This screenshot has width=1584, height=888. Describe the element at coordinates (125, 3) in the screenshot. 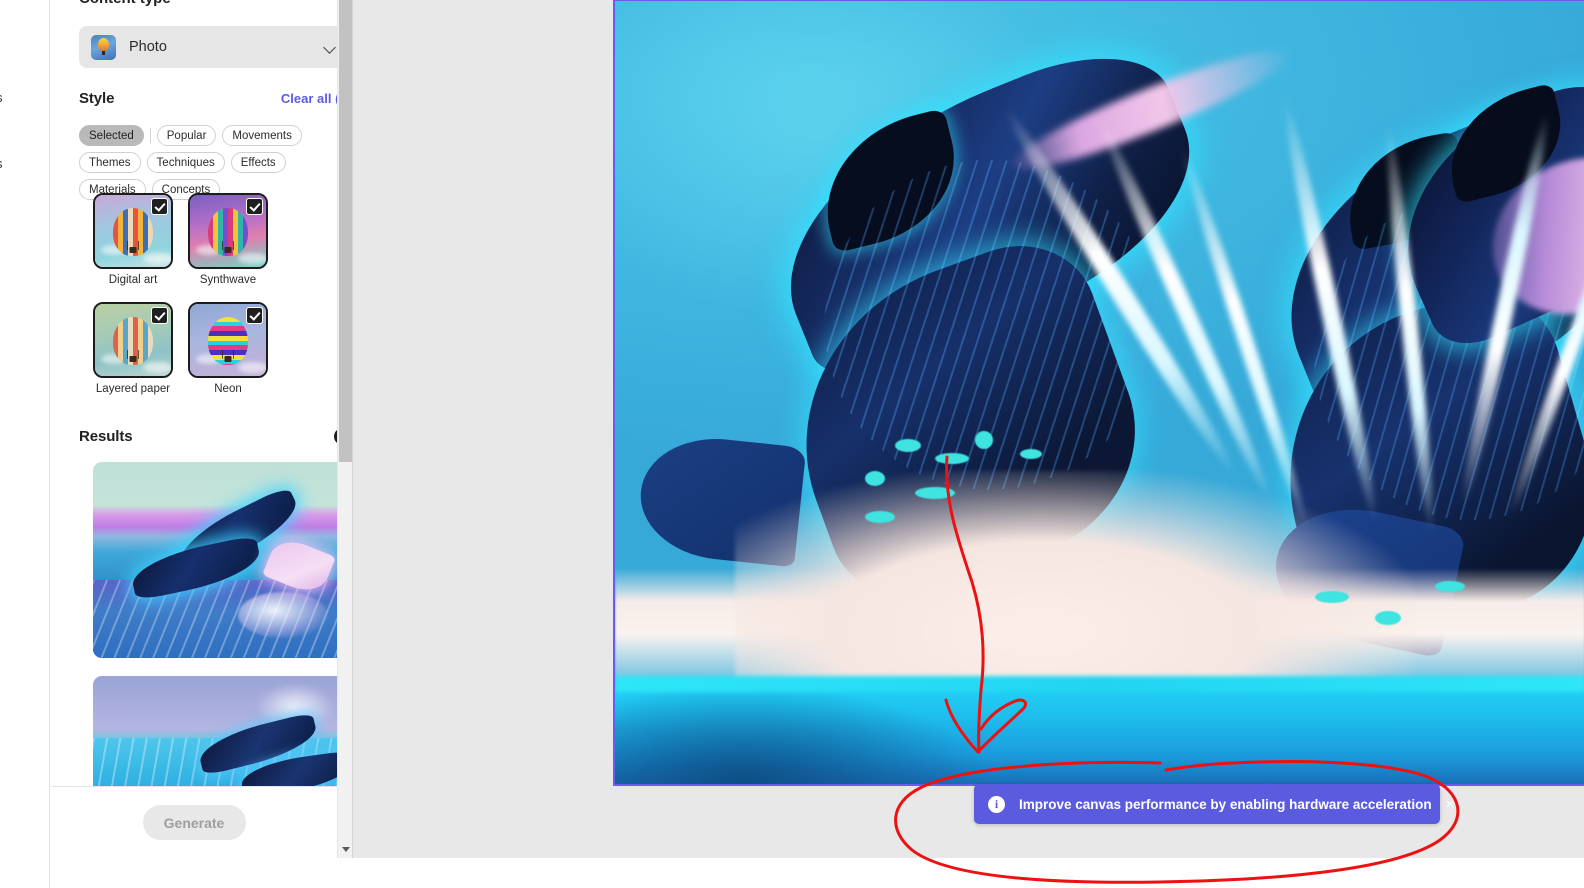

I see `content-type-heading: Content type` at that location.